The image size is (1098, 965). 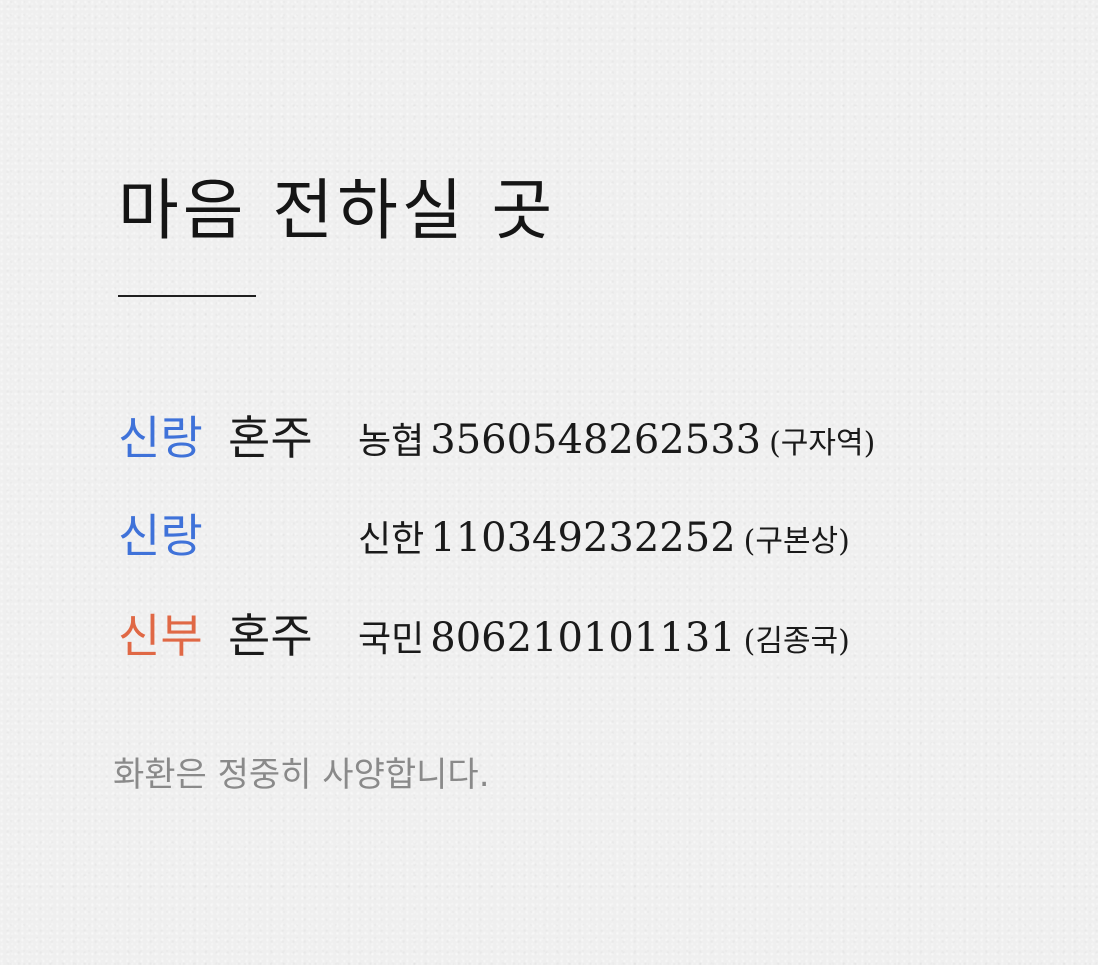 I want to click on account-info: 신한 110349232252 (구본상), so click(x=604, y=542).